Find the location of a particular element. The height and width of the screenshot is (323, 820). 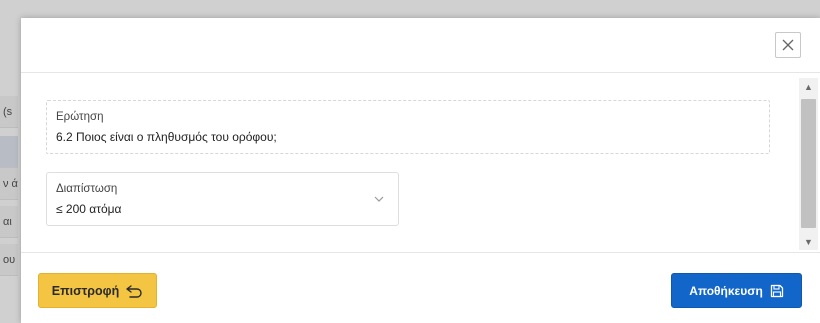

close-button is located at coordinates (788, 45).